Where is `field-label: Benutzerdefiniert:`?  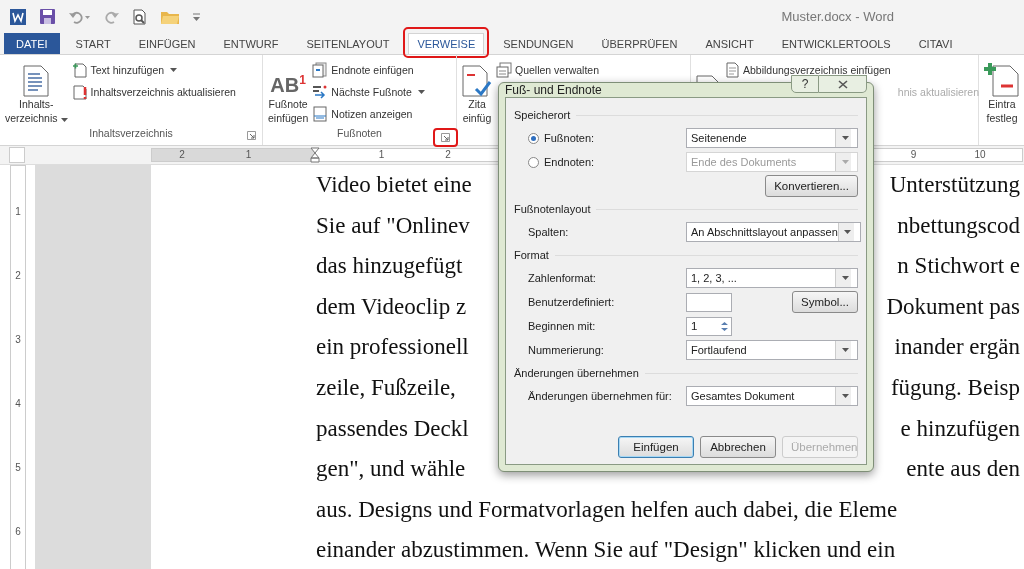 field-label: Benutzerdefiniert: is located at coordinates (572, 302).